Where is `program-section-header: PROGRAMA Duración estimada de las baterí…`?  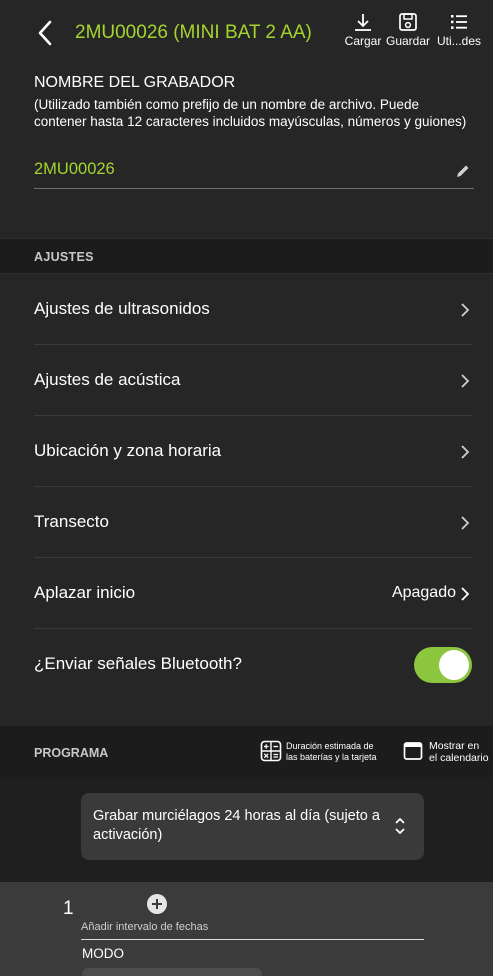
program-section-header: PROGRAMA Duración estimada de las baterí… is located at coordinates (246, 752).